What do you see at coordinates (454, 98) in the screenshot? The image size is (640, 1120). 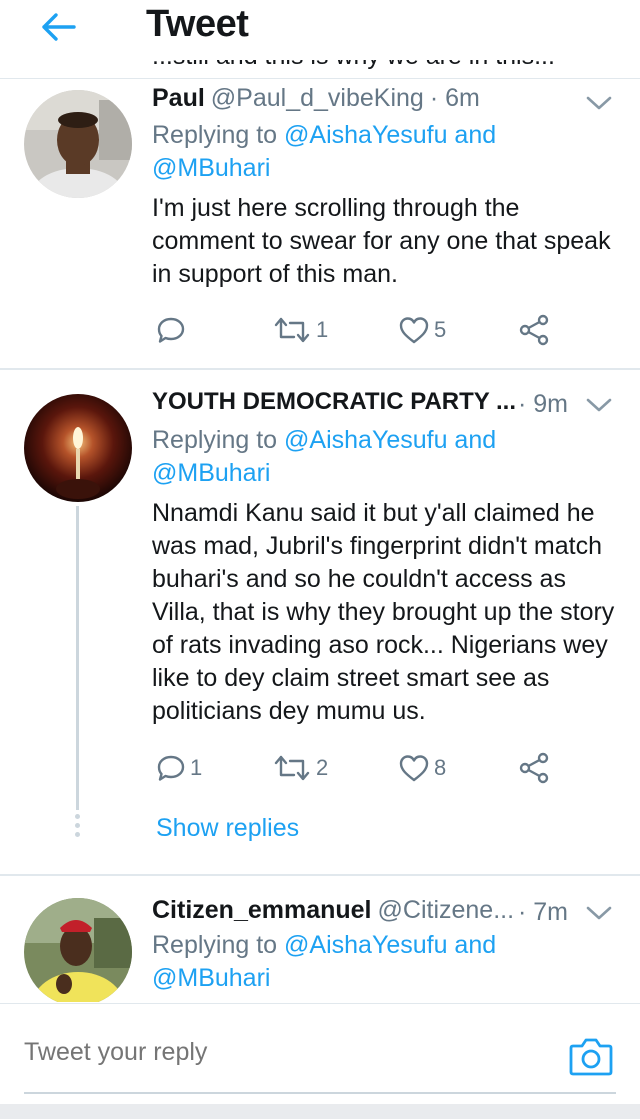 I see `tweet-time: · 6m` at bounding box center [454, 98].